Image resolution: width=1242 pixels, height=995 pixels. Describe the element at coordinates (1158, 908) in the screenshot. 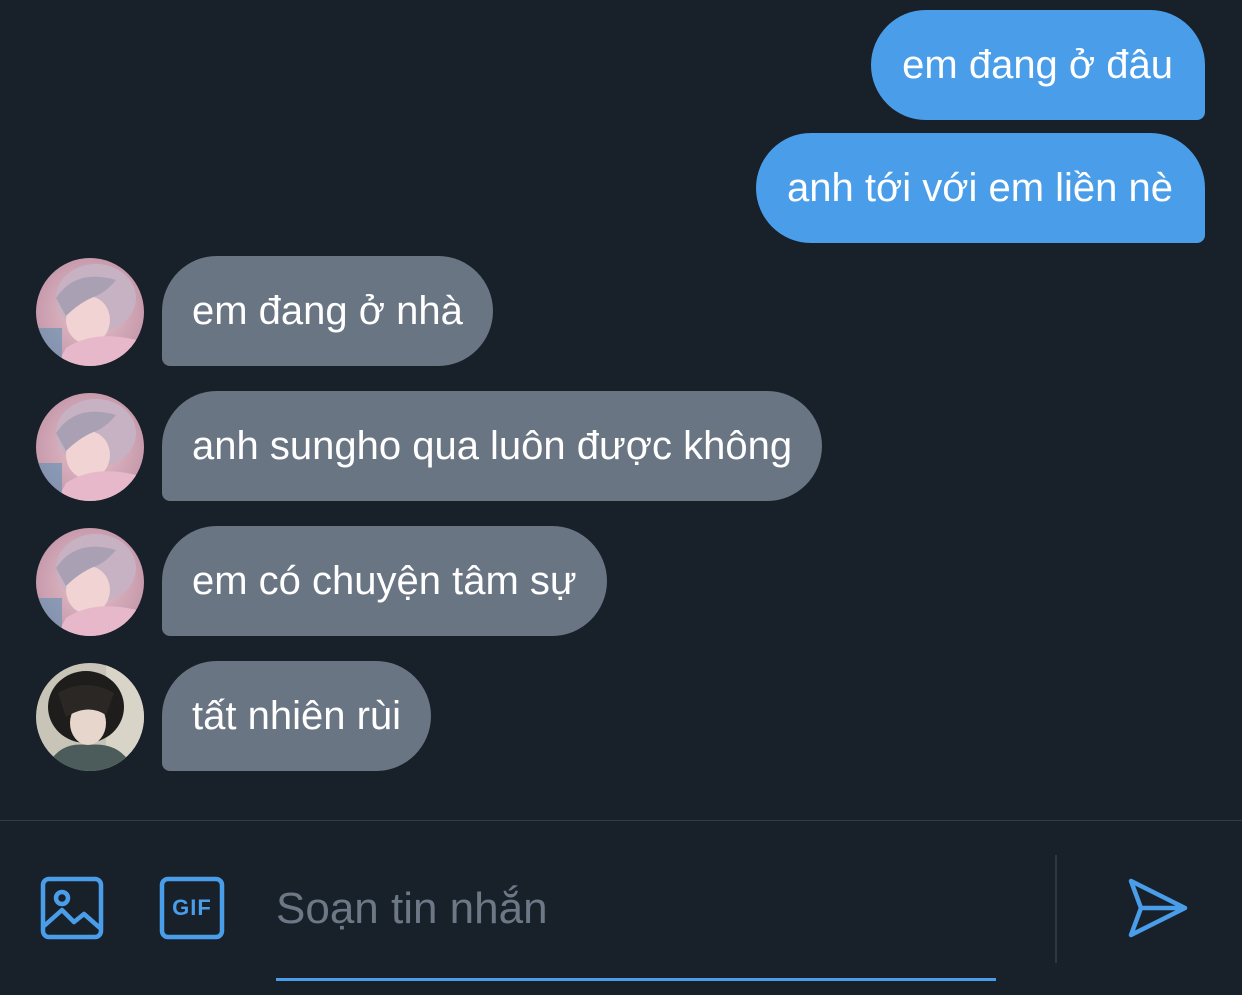

I see `send-icon` at that location.